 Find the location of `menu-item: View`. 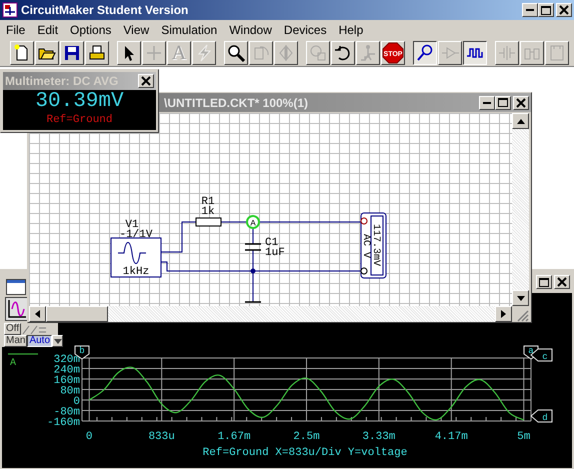

menu-item: View is located at coordinates (136, 29).